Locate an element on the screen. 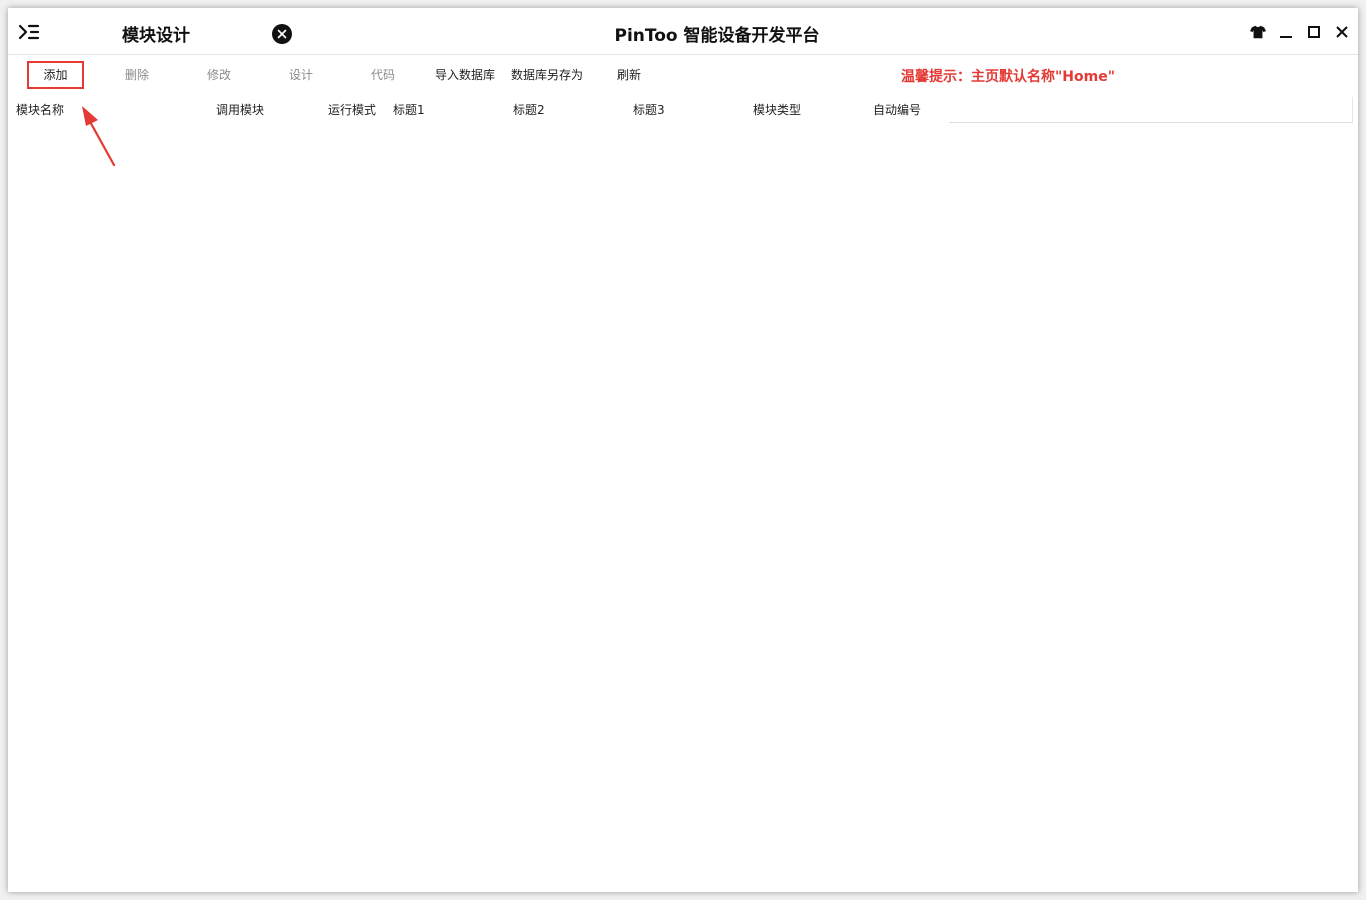  column-header-auto-number: 自动编号 is located at coordinates (897, 110).